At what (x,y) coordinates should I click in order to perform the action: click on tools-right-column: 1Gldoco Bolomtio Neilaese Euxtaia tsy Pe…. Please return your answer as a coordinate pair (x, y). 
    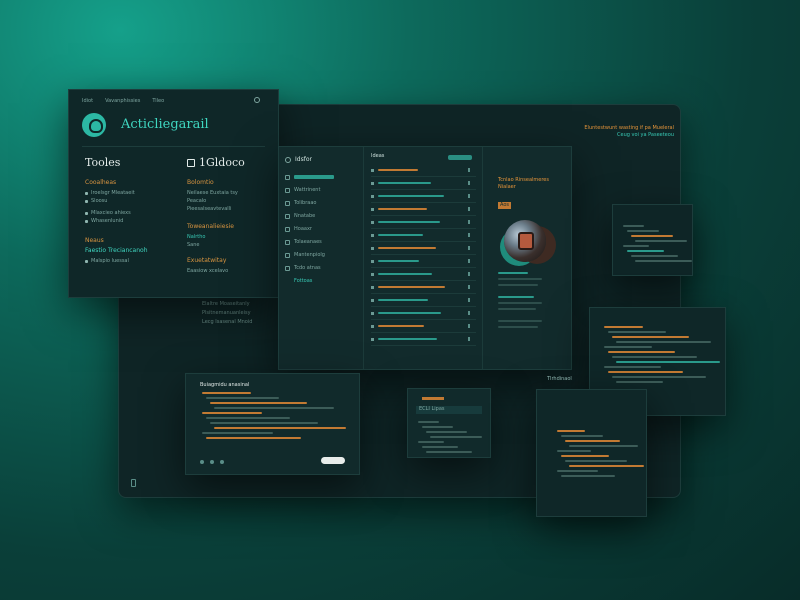
    Looking at the image, I should click on (216, 215).